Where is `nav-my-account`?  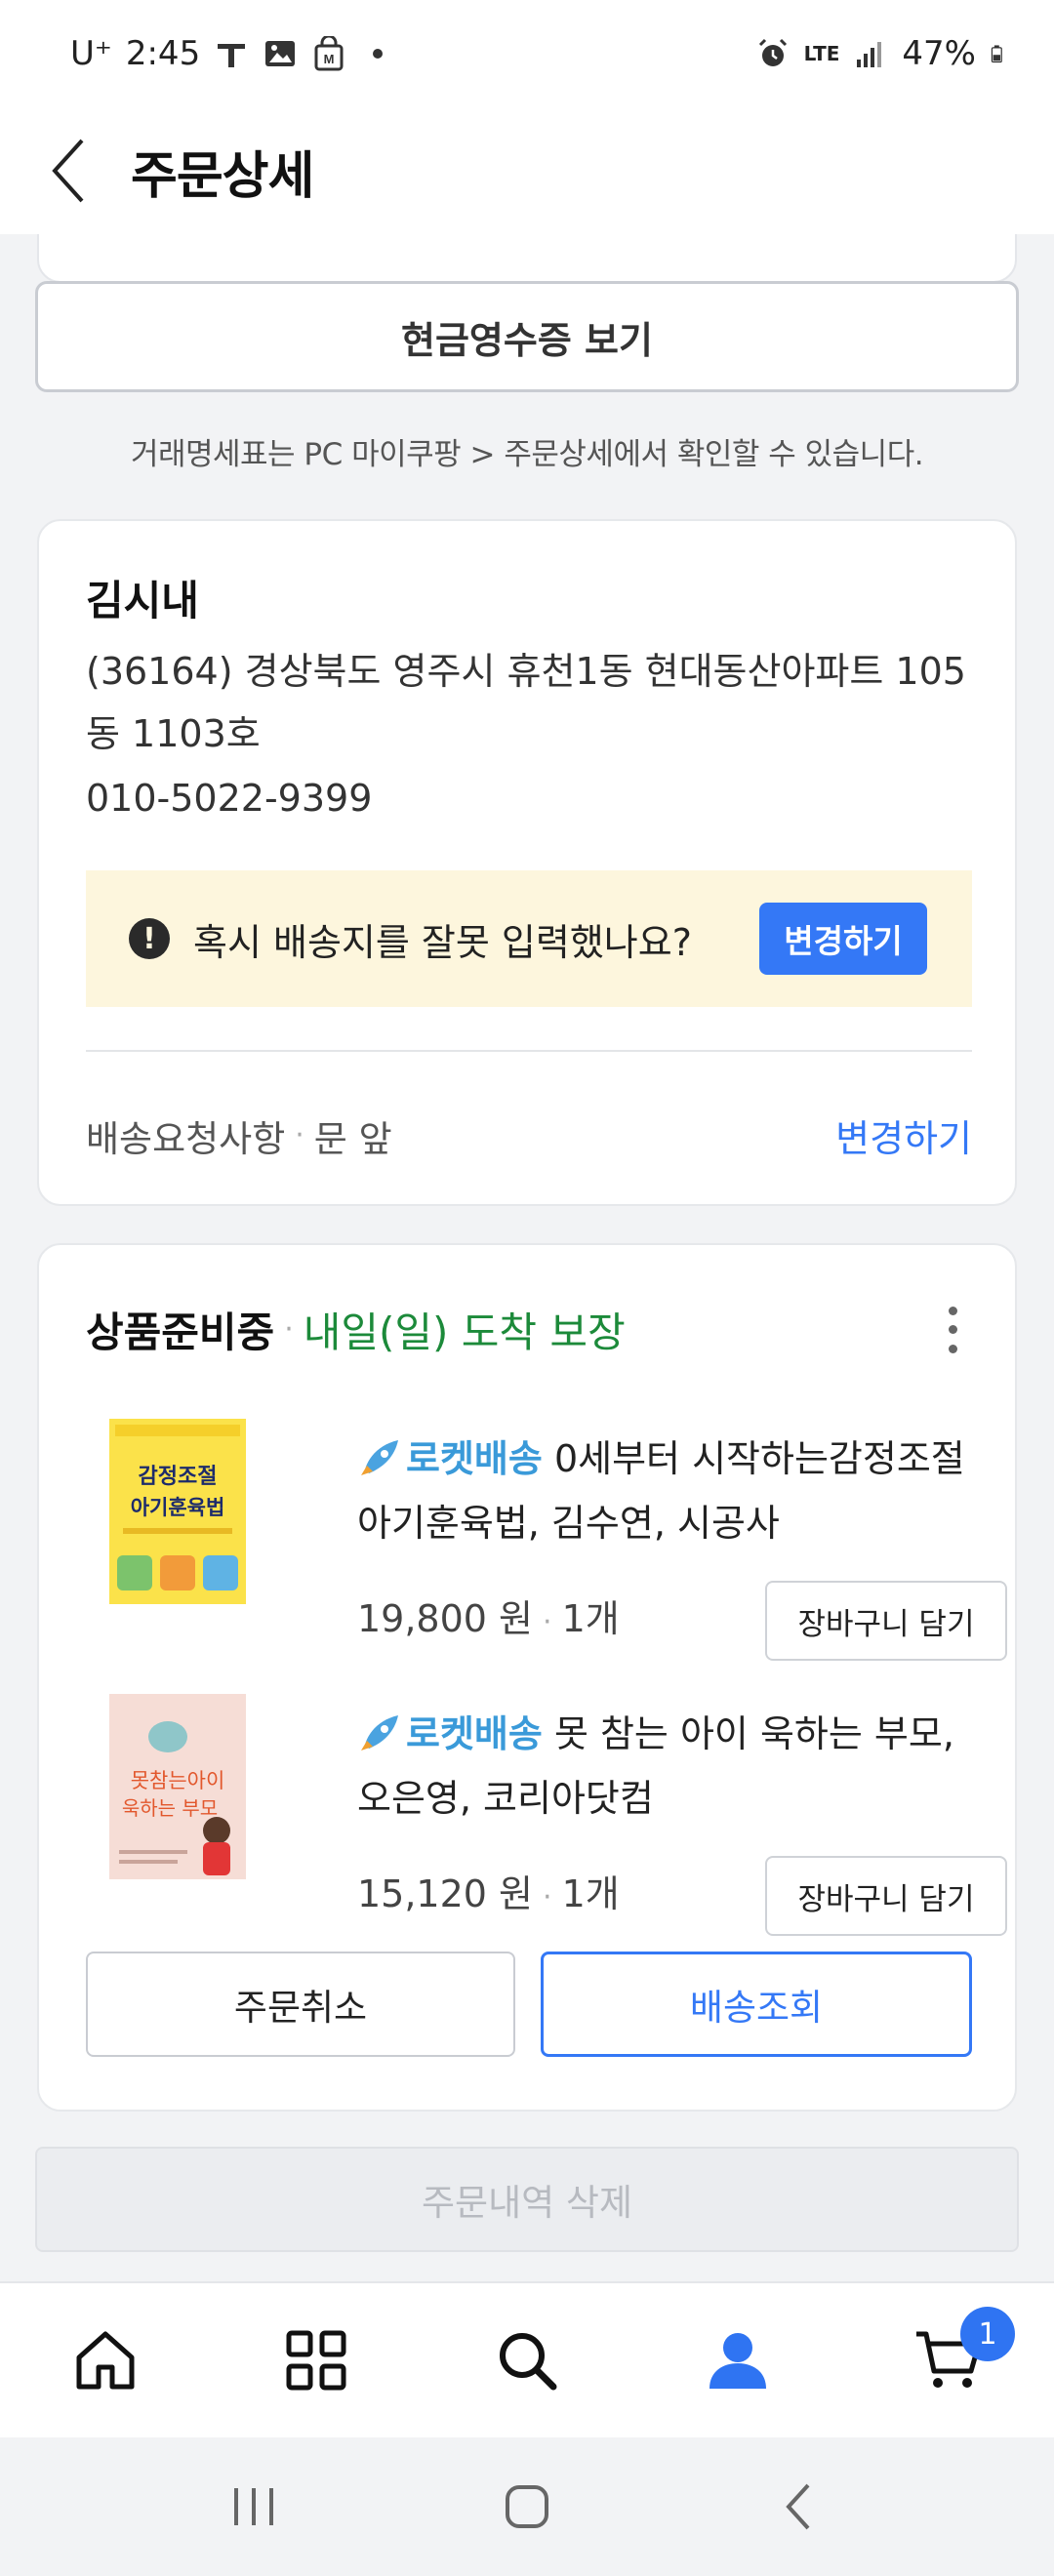 nav-my-account is located at coordinates (737, 2360).